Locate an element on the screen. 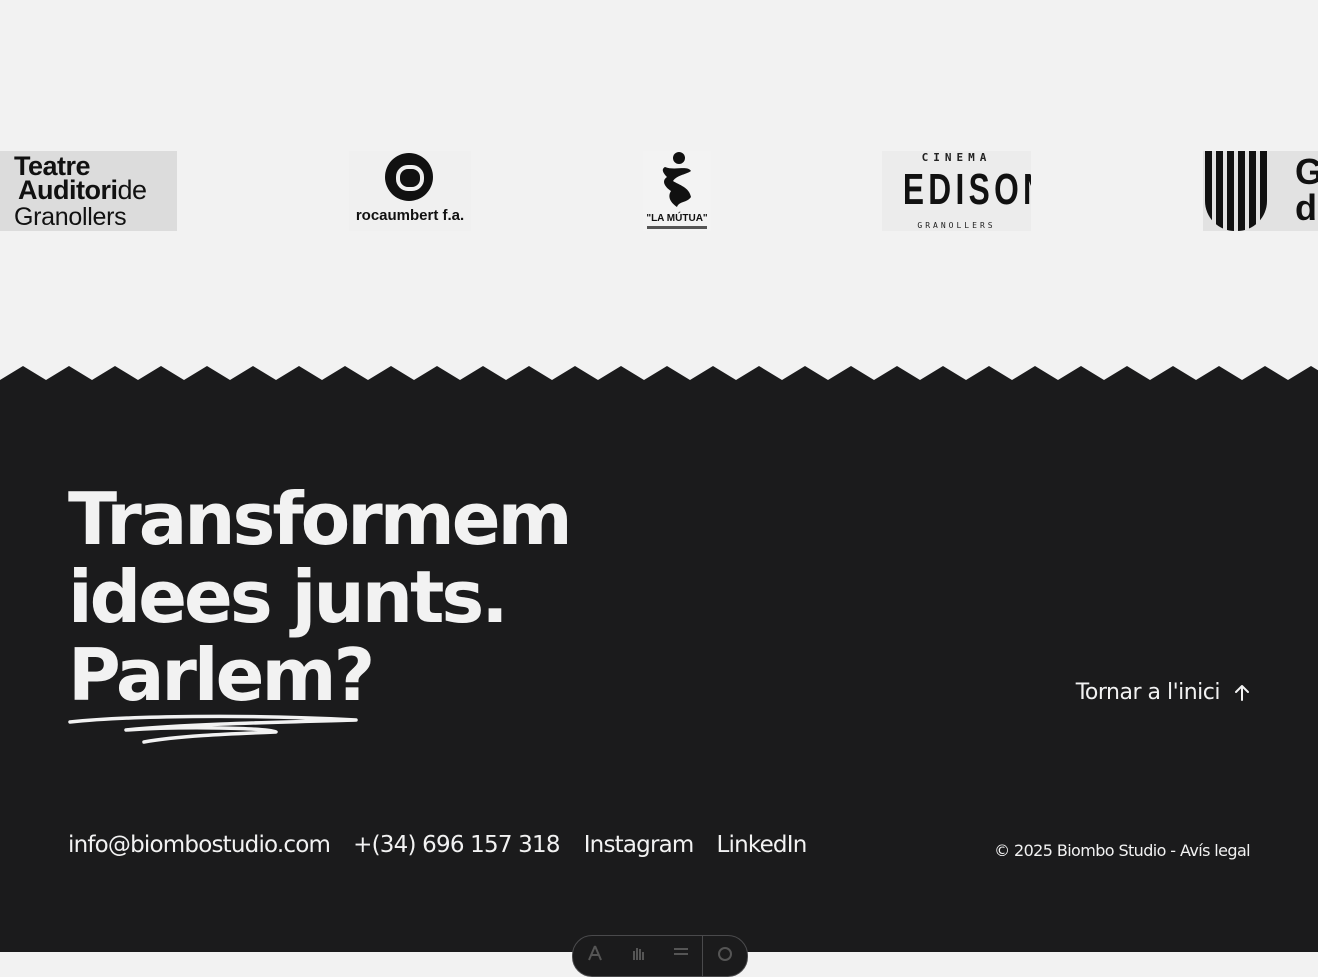 The height and width of the screenshot is (977, 1318). phone-link: +(34) 696 157 318 is located at coordinates (456, 845).